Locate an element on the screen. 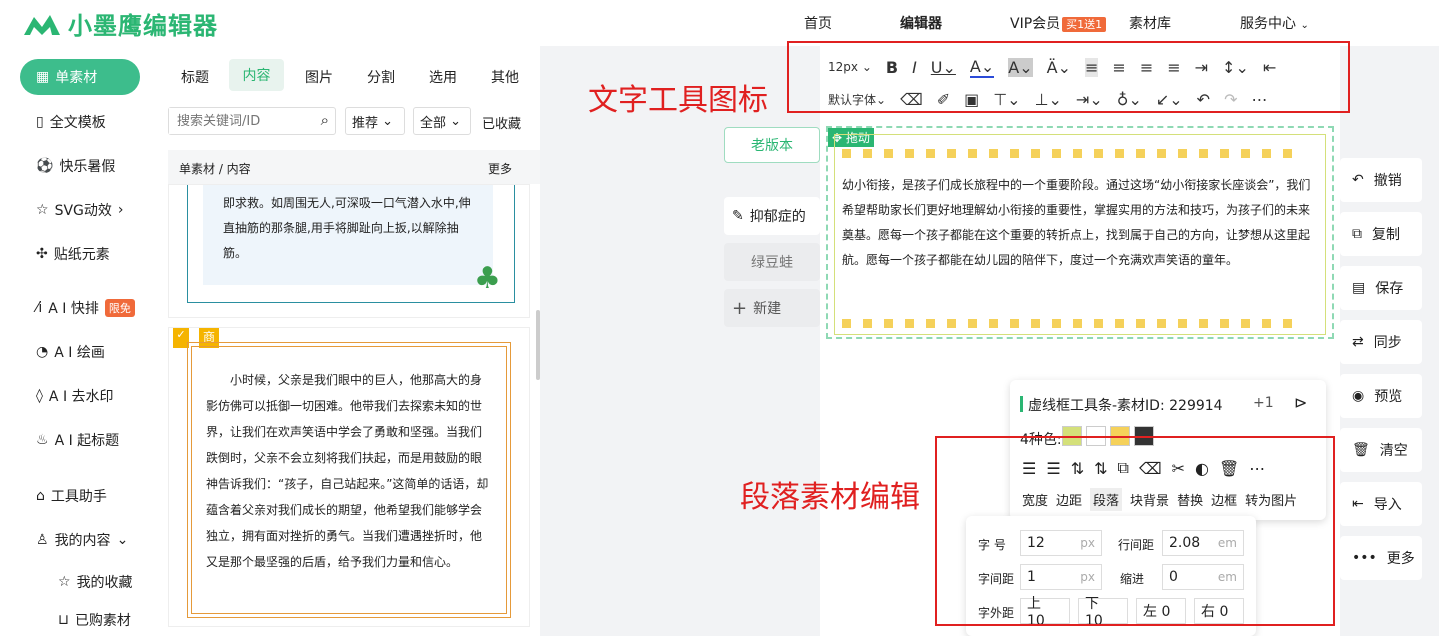 The height and width of the screenshot is (636, 1439). title-accent is located at coordinates (1021, 404).